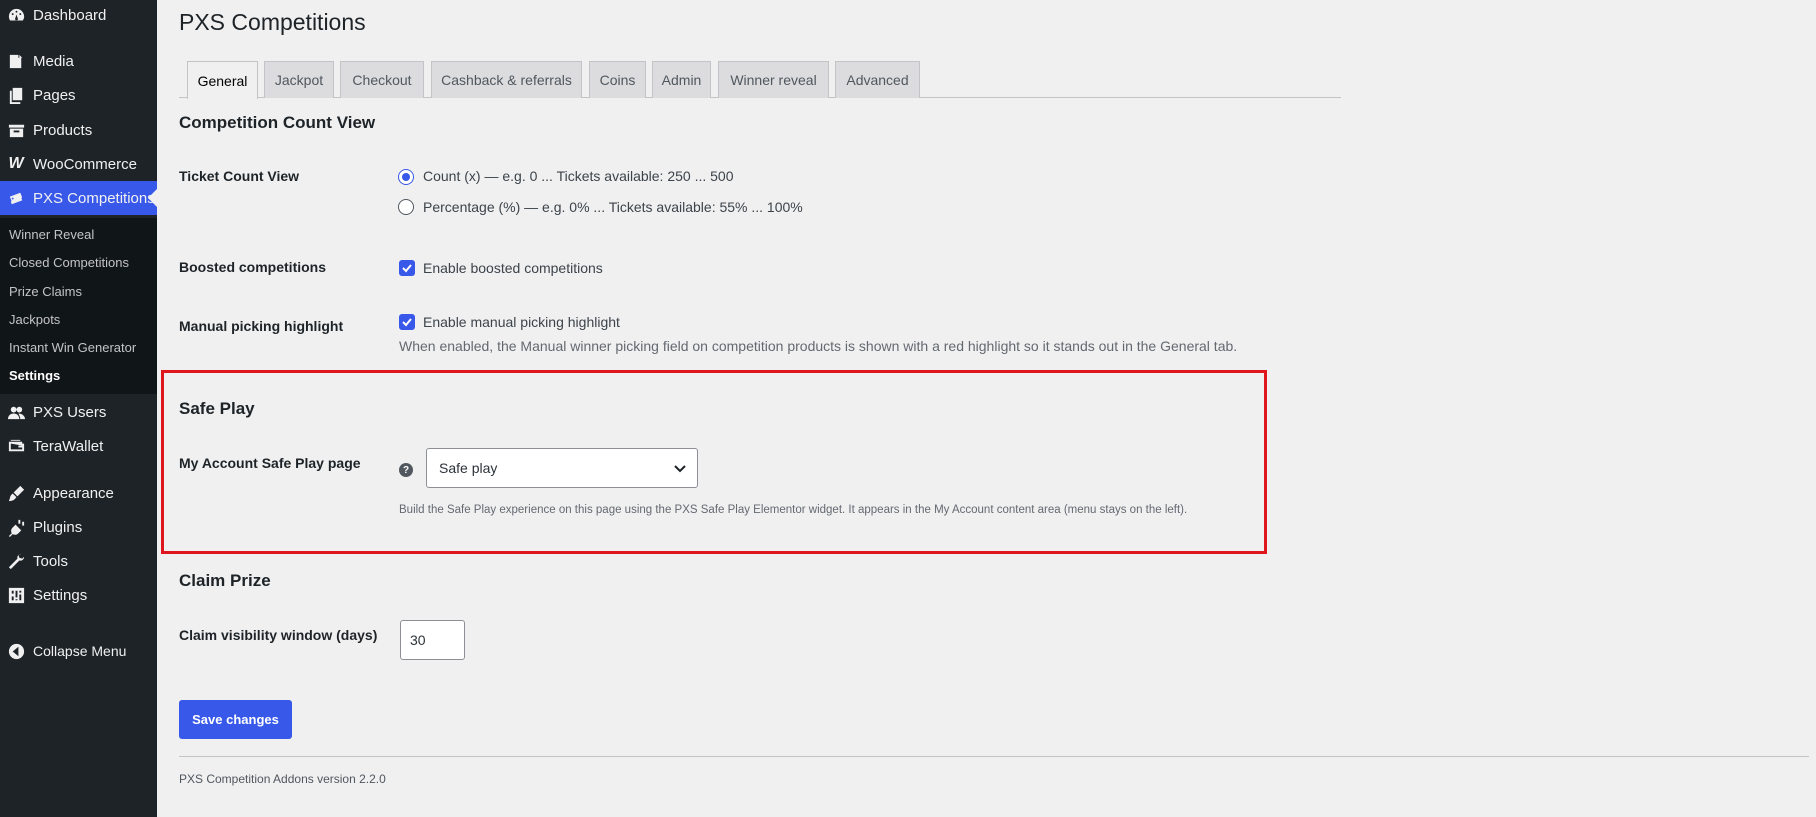  Describe the element at coordinates (78, 561) in the screenshot. I see `menu-tools: Tools` at that location.